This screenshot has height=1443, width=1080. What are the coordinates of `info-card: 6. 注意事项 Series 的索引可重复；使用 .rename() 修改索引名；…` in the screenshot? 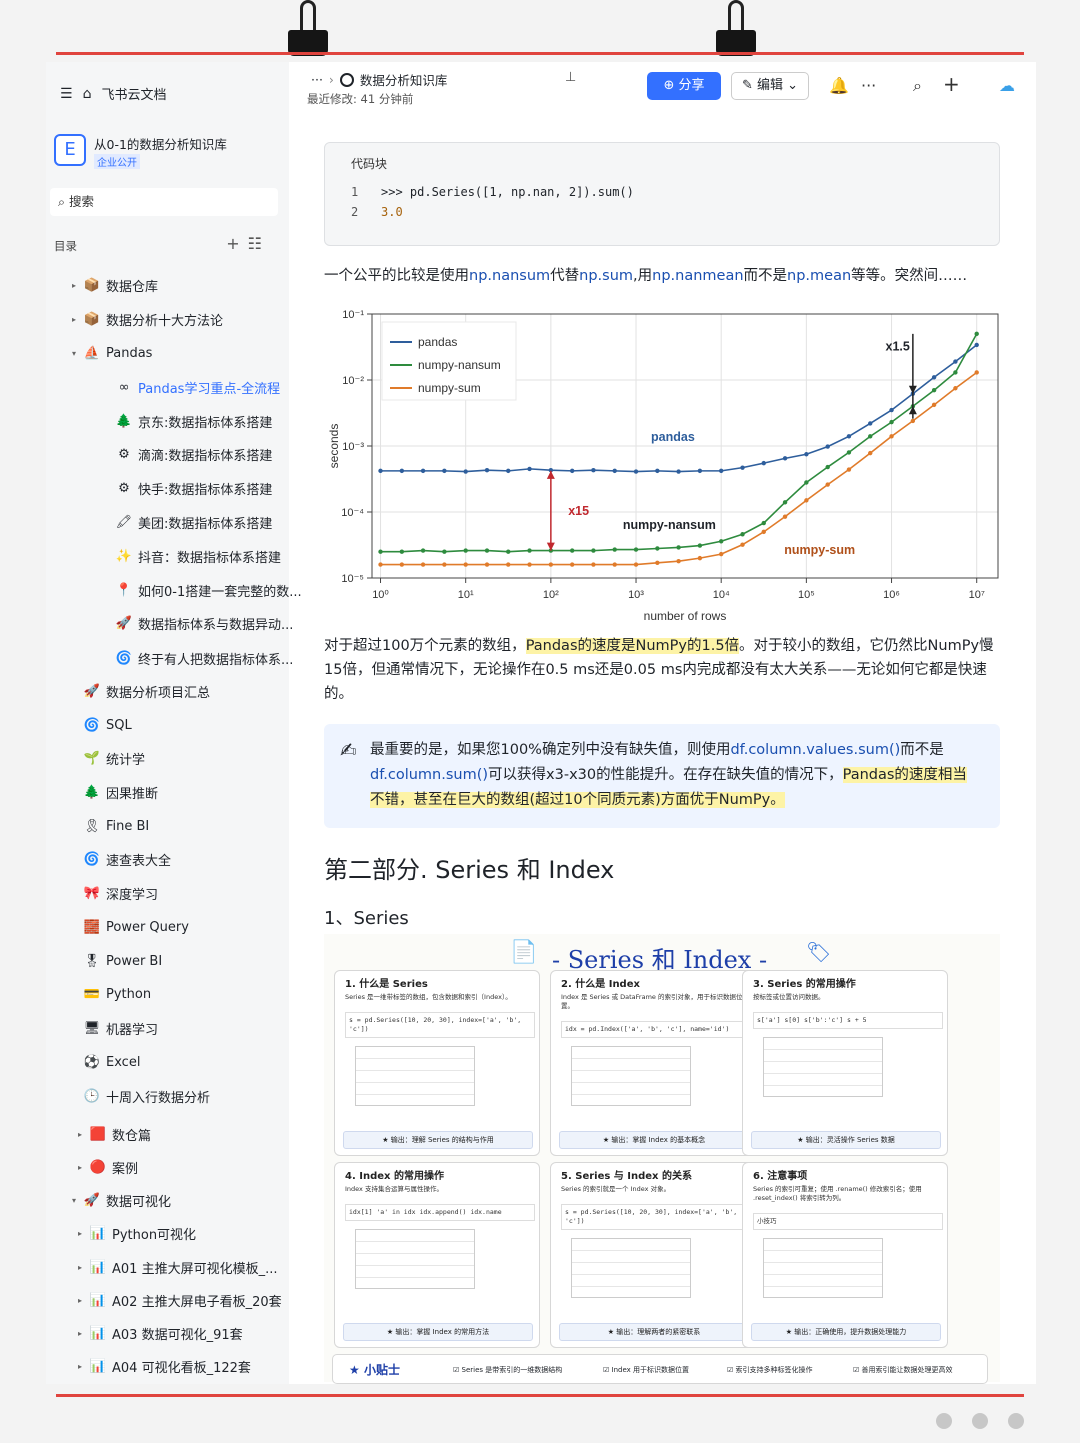 It's located at (845, 1255).